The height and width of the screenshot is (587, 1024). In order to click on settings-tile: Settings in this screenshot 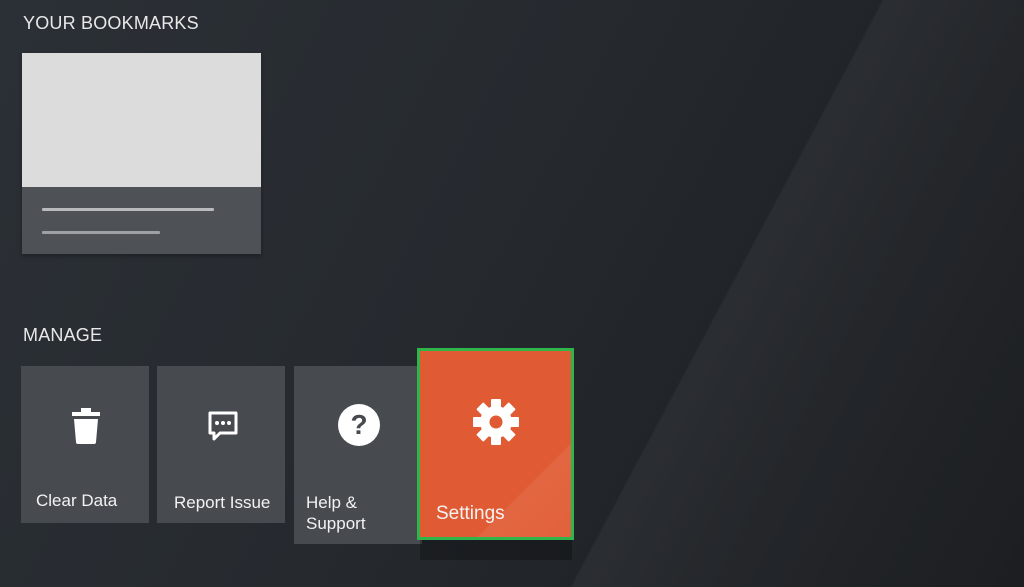, I will do `click(495, 444)`.